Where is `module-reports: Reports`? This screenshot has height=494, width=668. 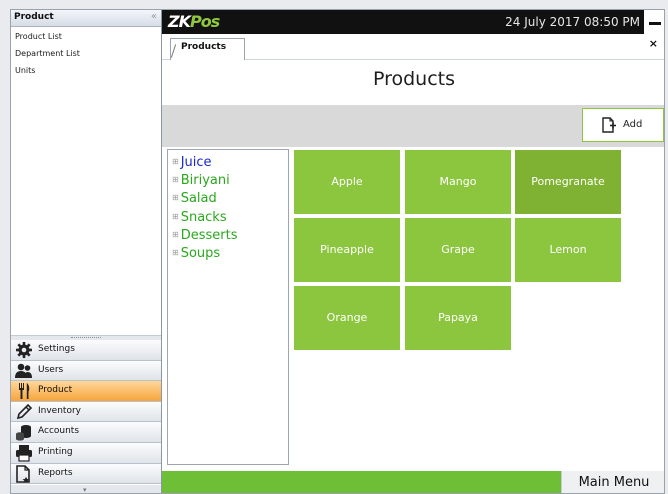 module-reports: Reports is located at coordinates (86, 474).